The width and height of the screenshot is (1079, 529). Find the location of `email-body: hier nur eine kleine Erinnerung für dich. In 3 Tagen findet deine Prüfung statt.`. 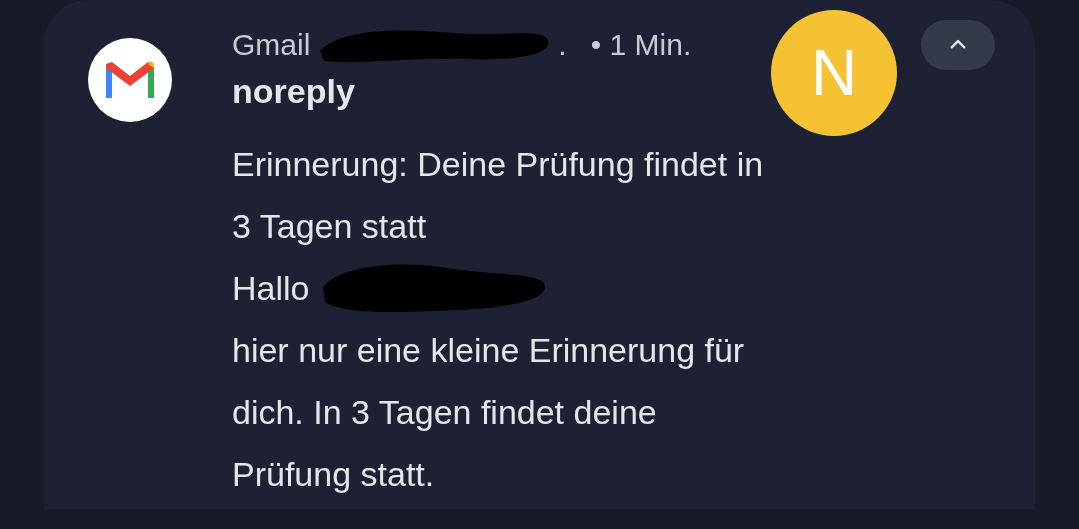

email-body: hier nur eine kleine Erinnerung für dich. In 3 Tagen findet deine Prüfung statt. is located at coordinates (489, 412).